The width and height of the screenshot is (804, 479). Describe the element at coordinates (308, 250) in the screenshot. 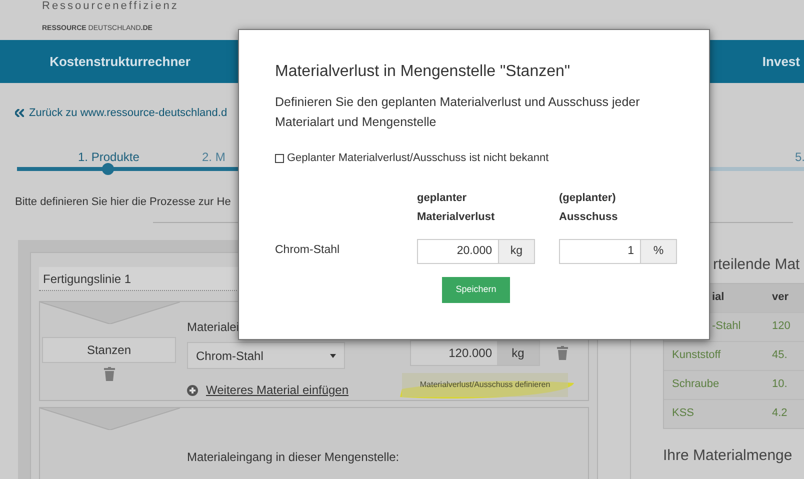

I see `material-label: Chrom-Stahl` at that location.